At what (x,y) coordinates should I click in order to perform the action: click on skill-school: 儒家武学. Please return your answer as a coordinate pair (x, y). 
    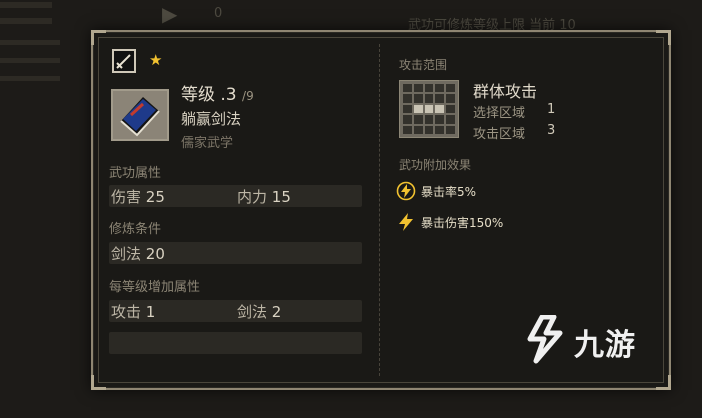
    Looking at the image, I should click on (207, 143).